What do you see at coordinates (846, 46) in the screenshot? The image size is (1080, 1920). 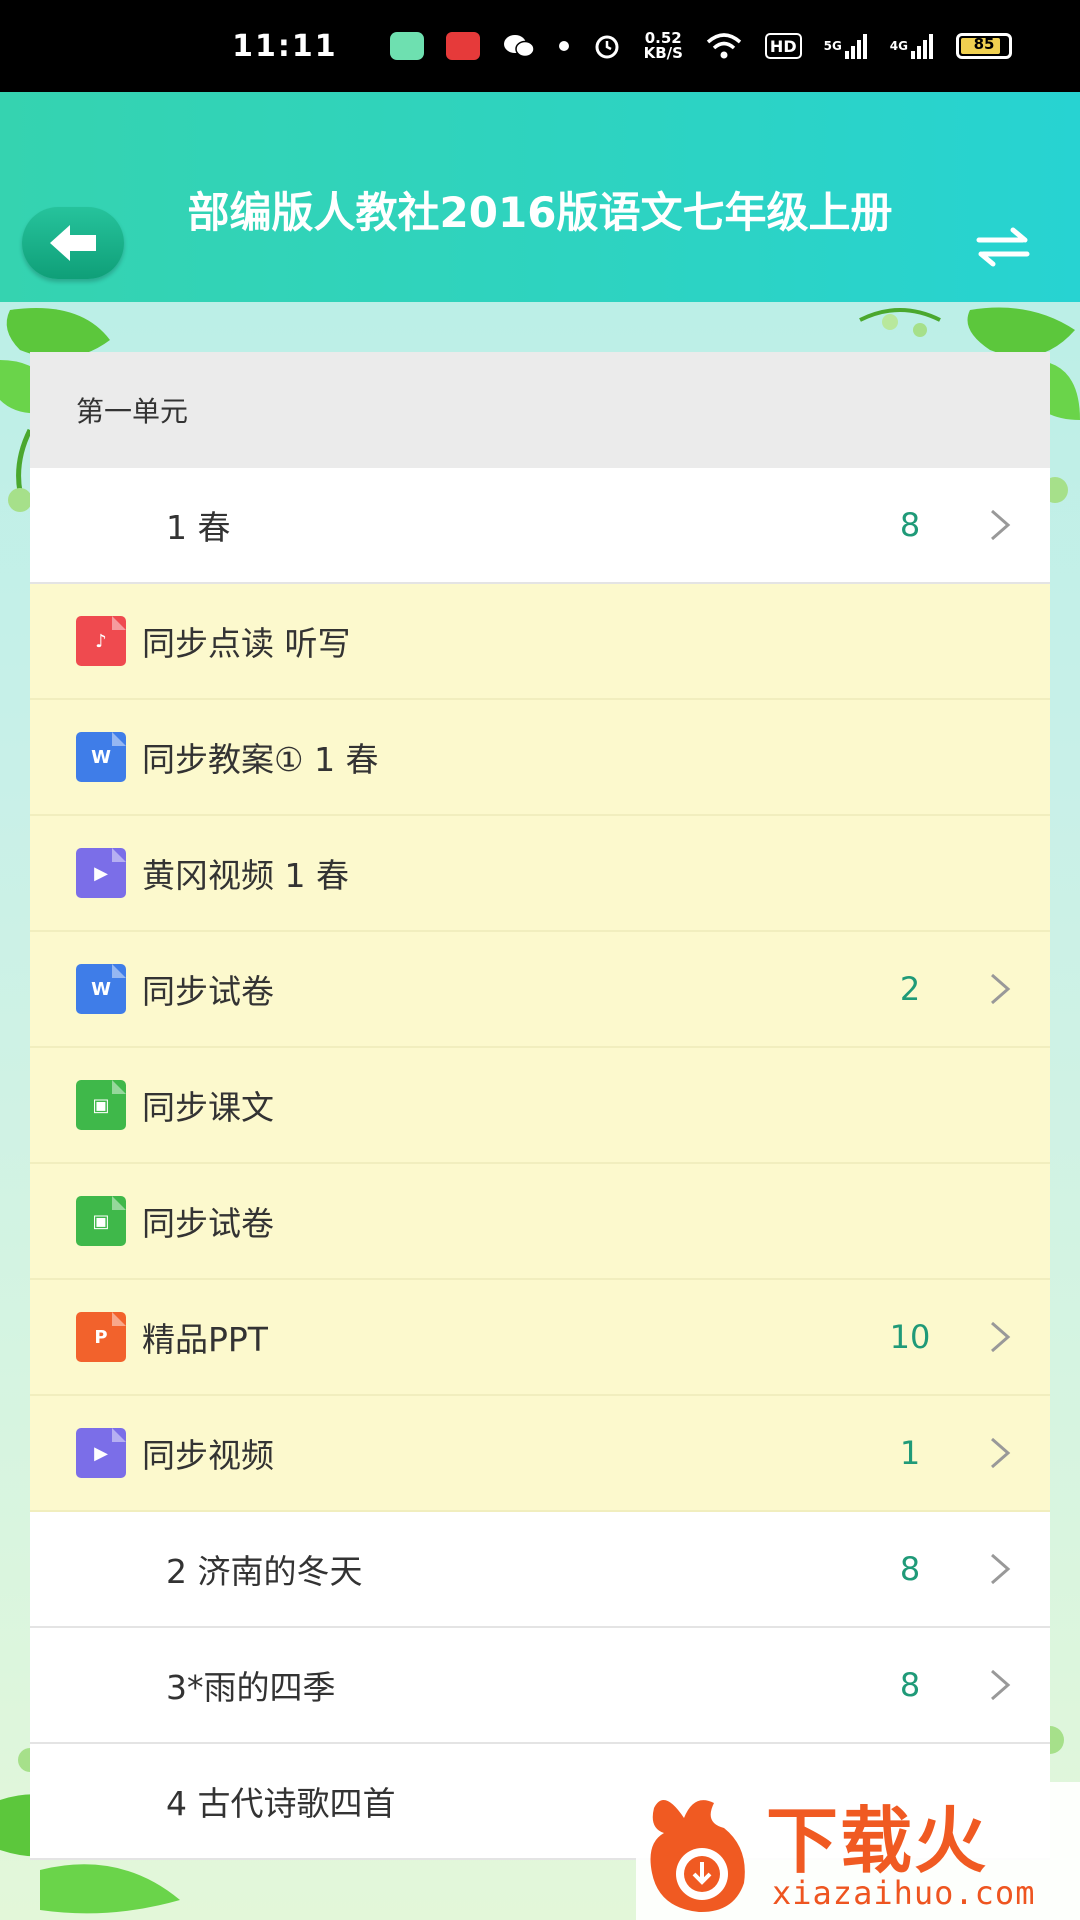 I see `signal-5g-icon: 5G` at bounding box center [846, 46].